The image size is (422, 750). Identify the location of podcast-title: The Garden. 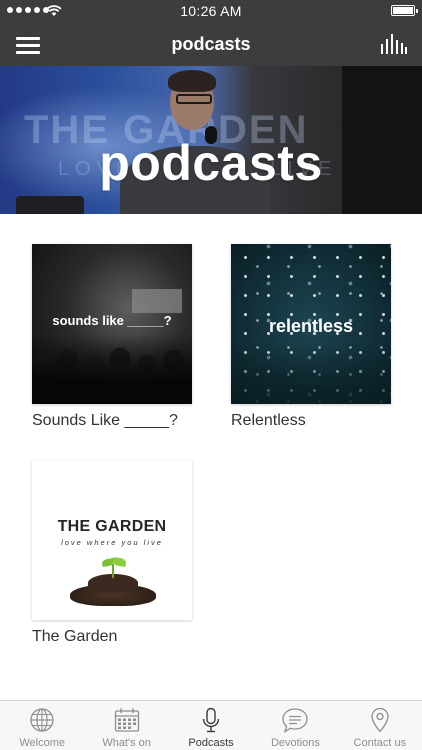
(112, 637).